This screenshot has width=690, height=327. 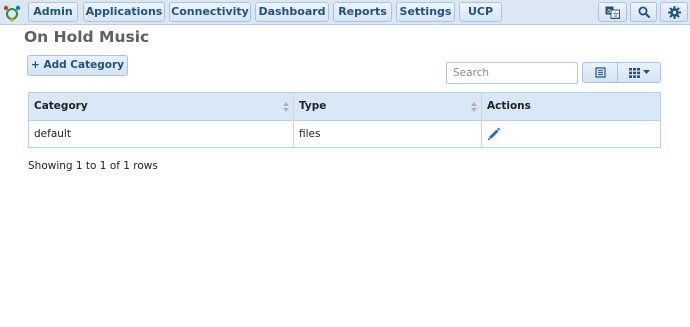 I want to click on cell-type: files, so click(x=310, y=134).